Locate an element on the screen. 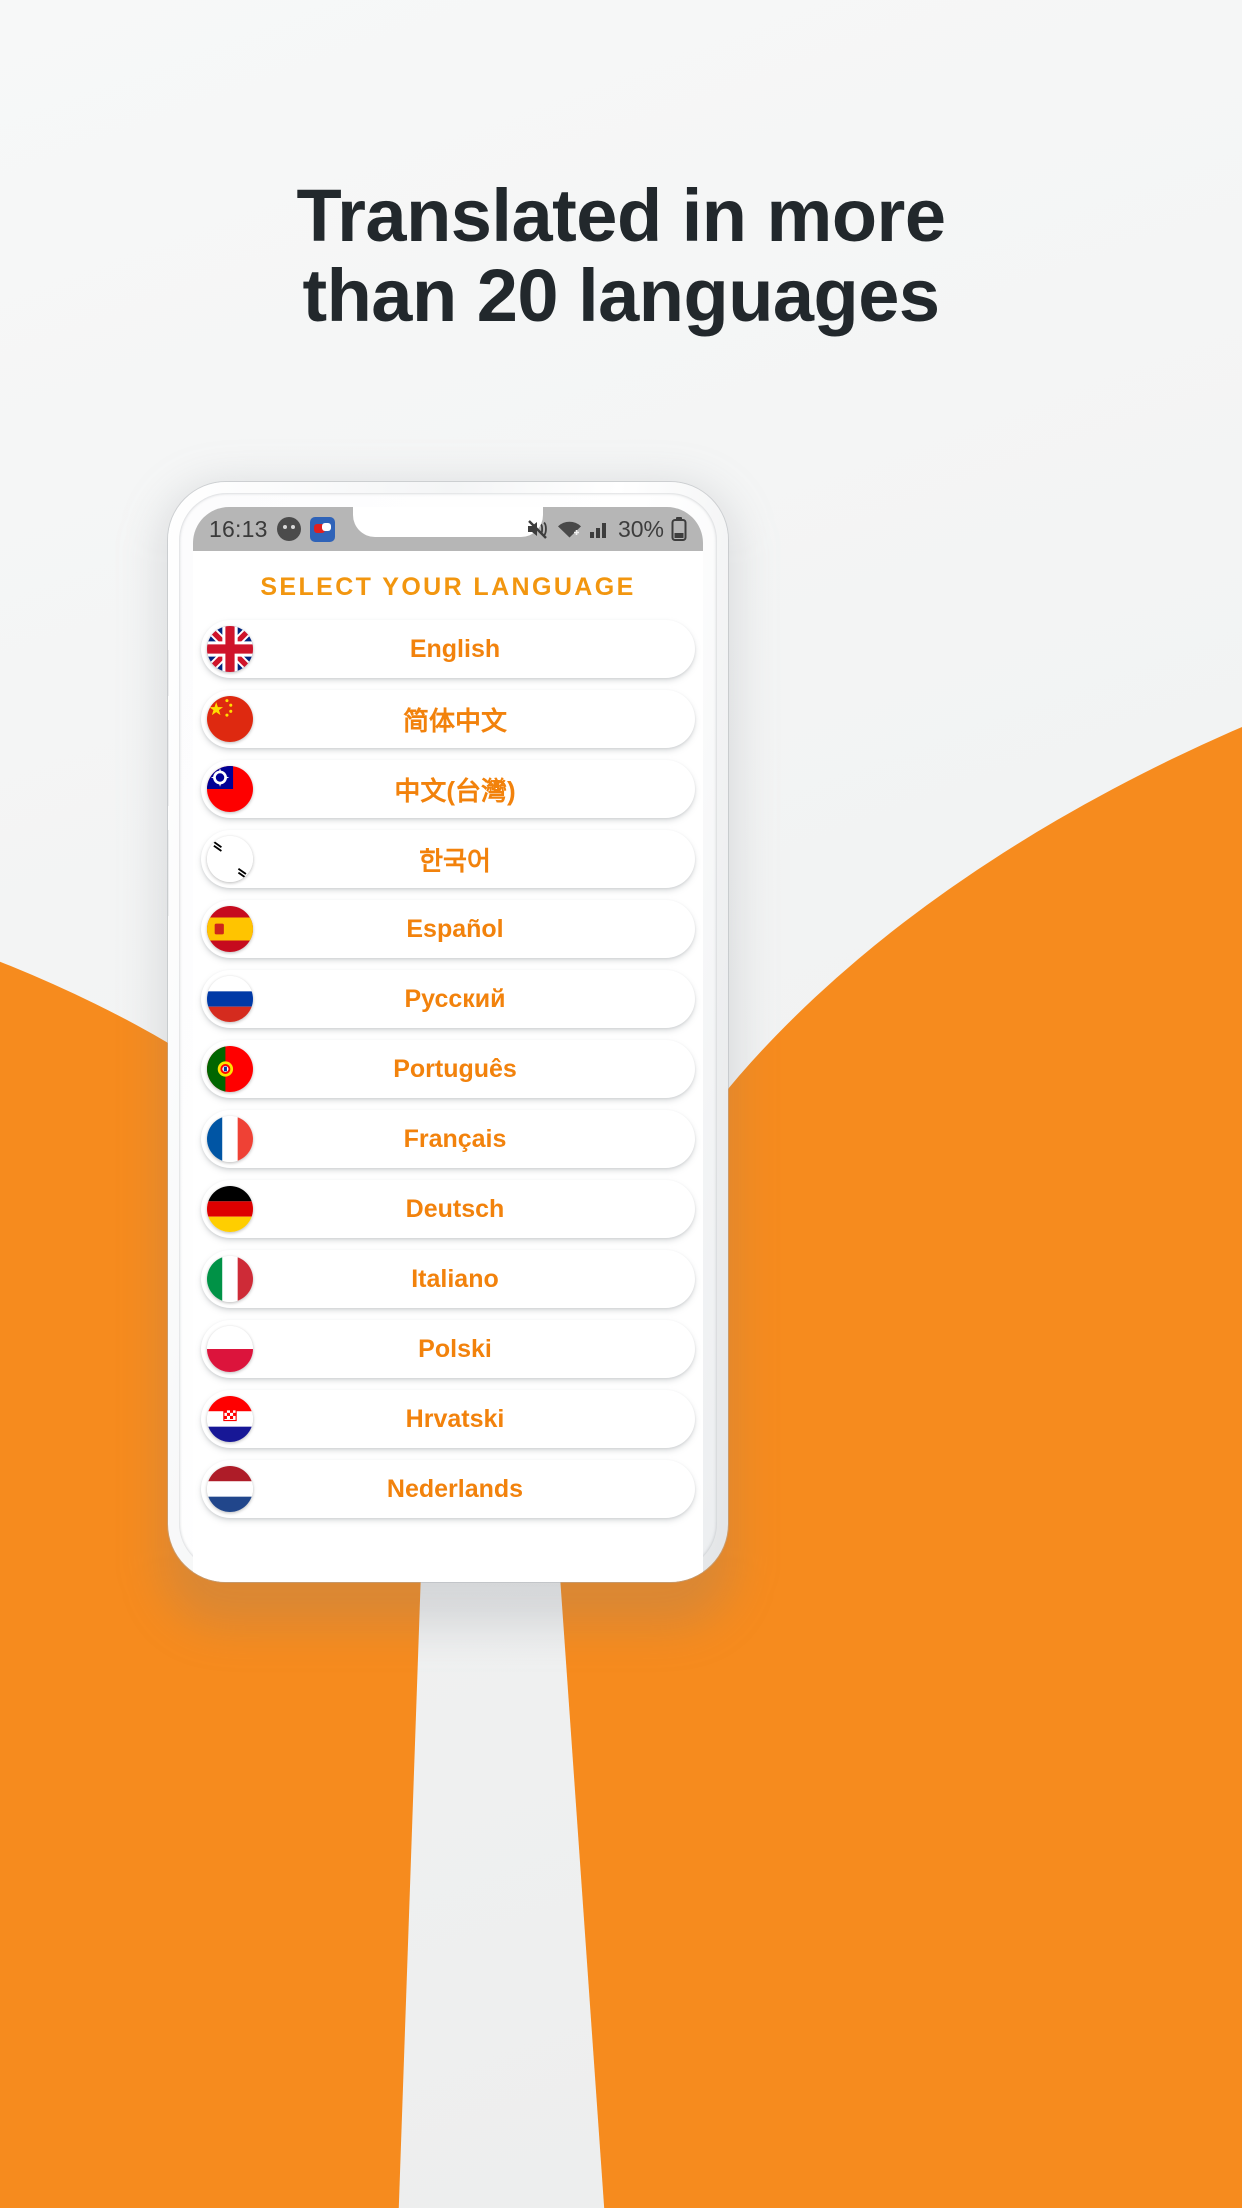  headline-line-2: than 20 languages is located at coordinates (621, 295).